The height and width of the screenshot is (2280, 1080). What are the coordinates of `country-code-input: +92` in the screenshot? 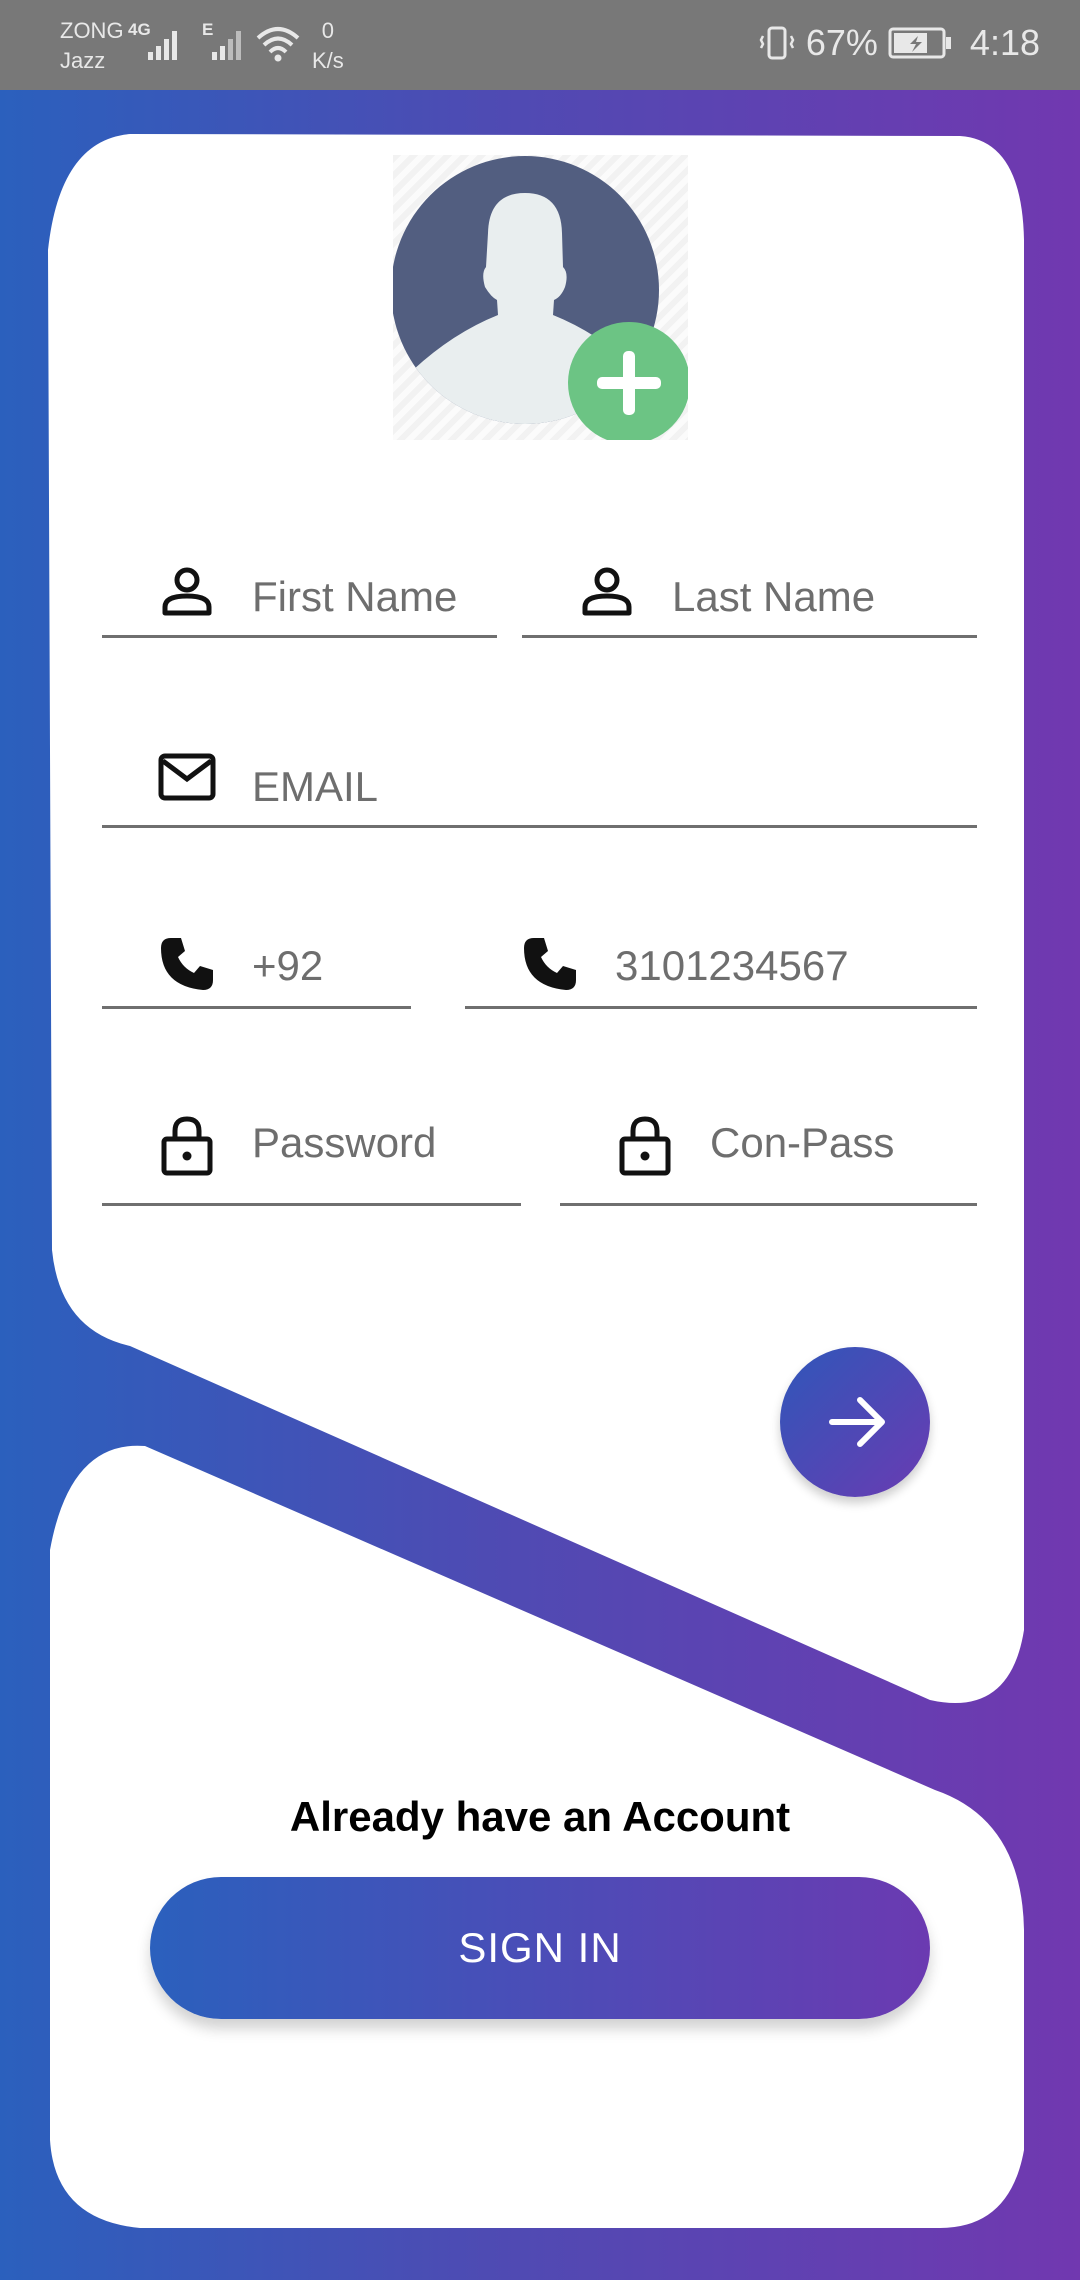 It's located at (288, 965).